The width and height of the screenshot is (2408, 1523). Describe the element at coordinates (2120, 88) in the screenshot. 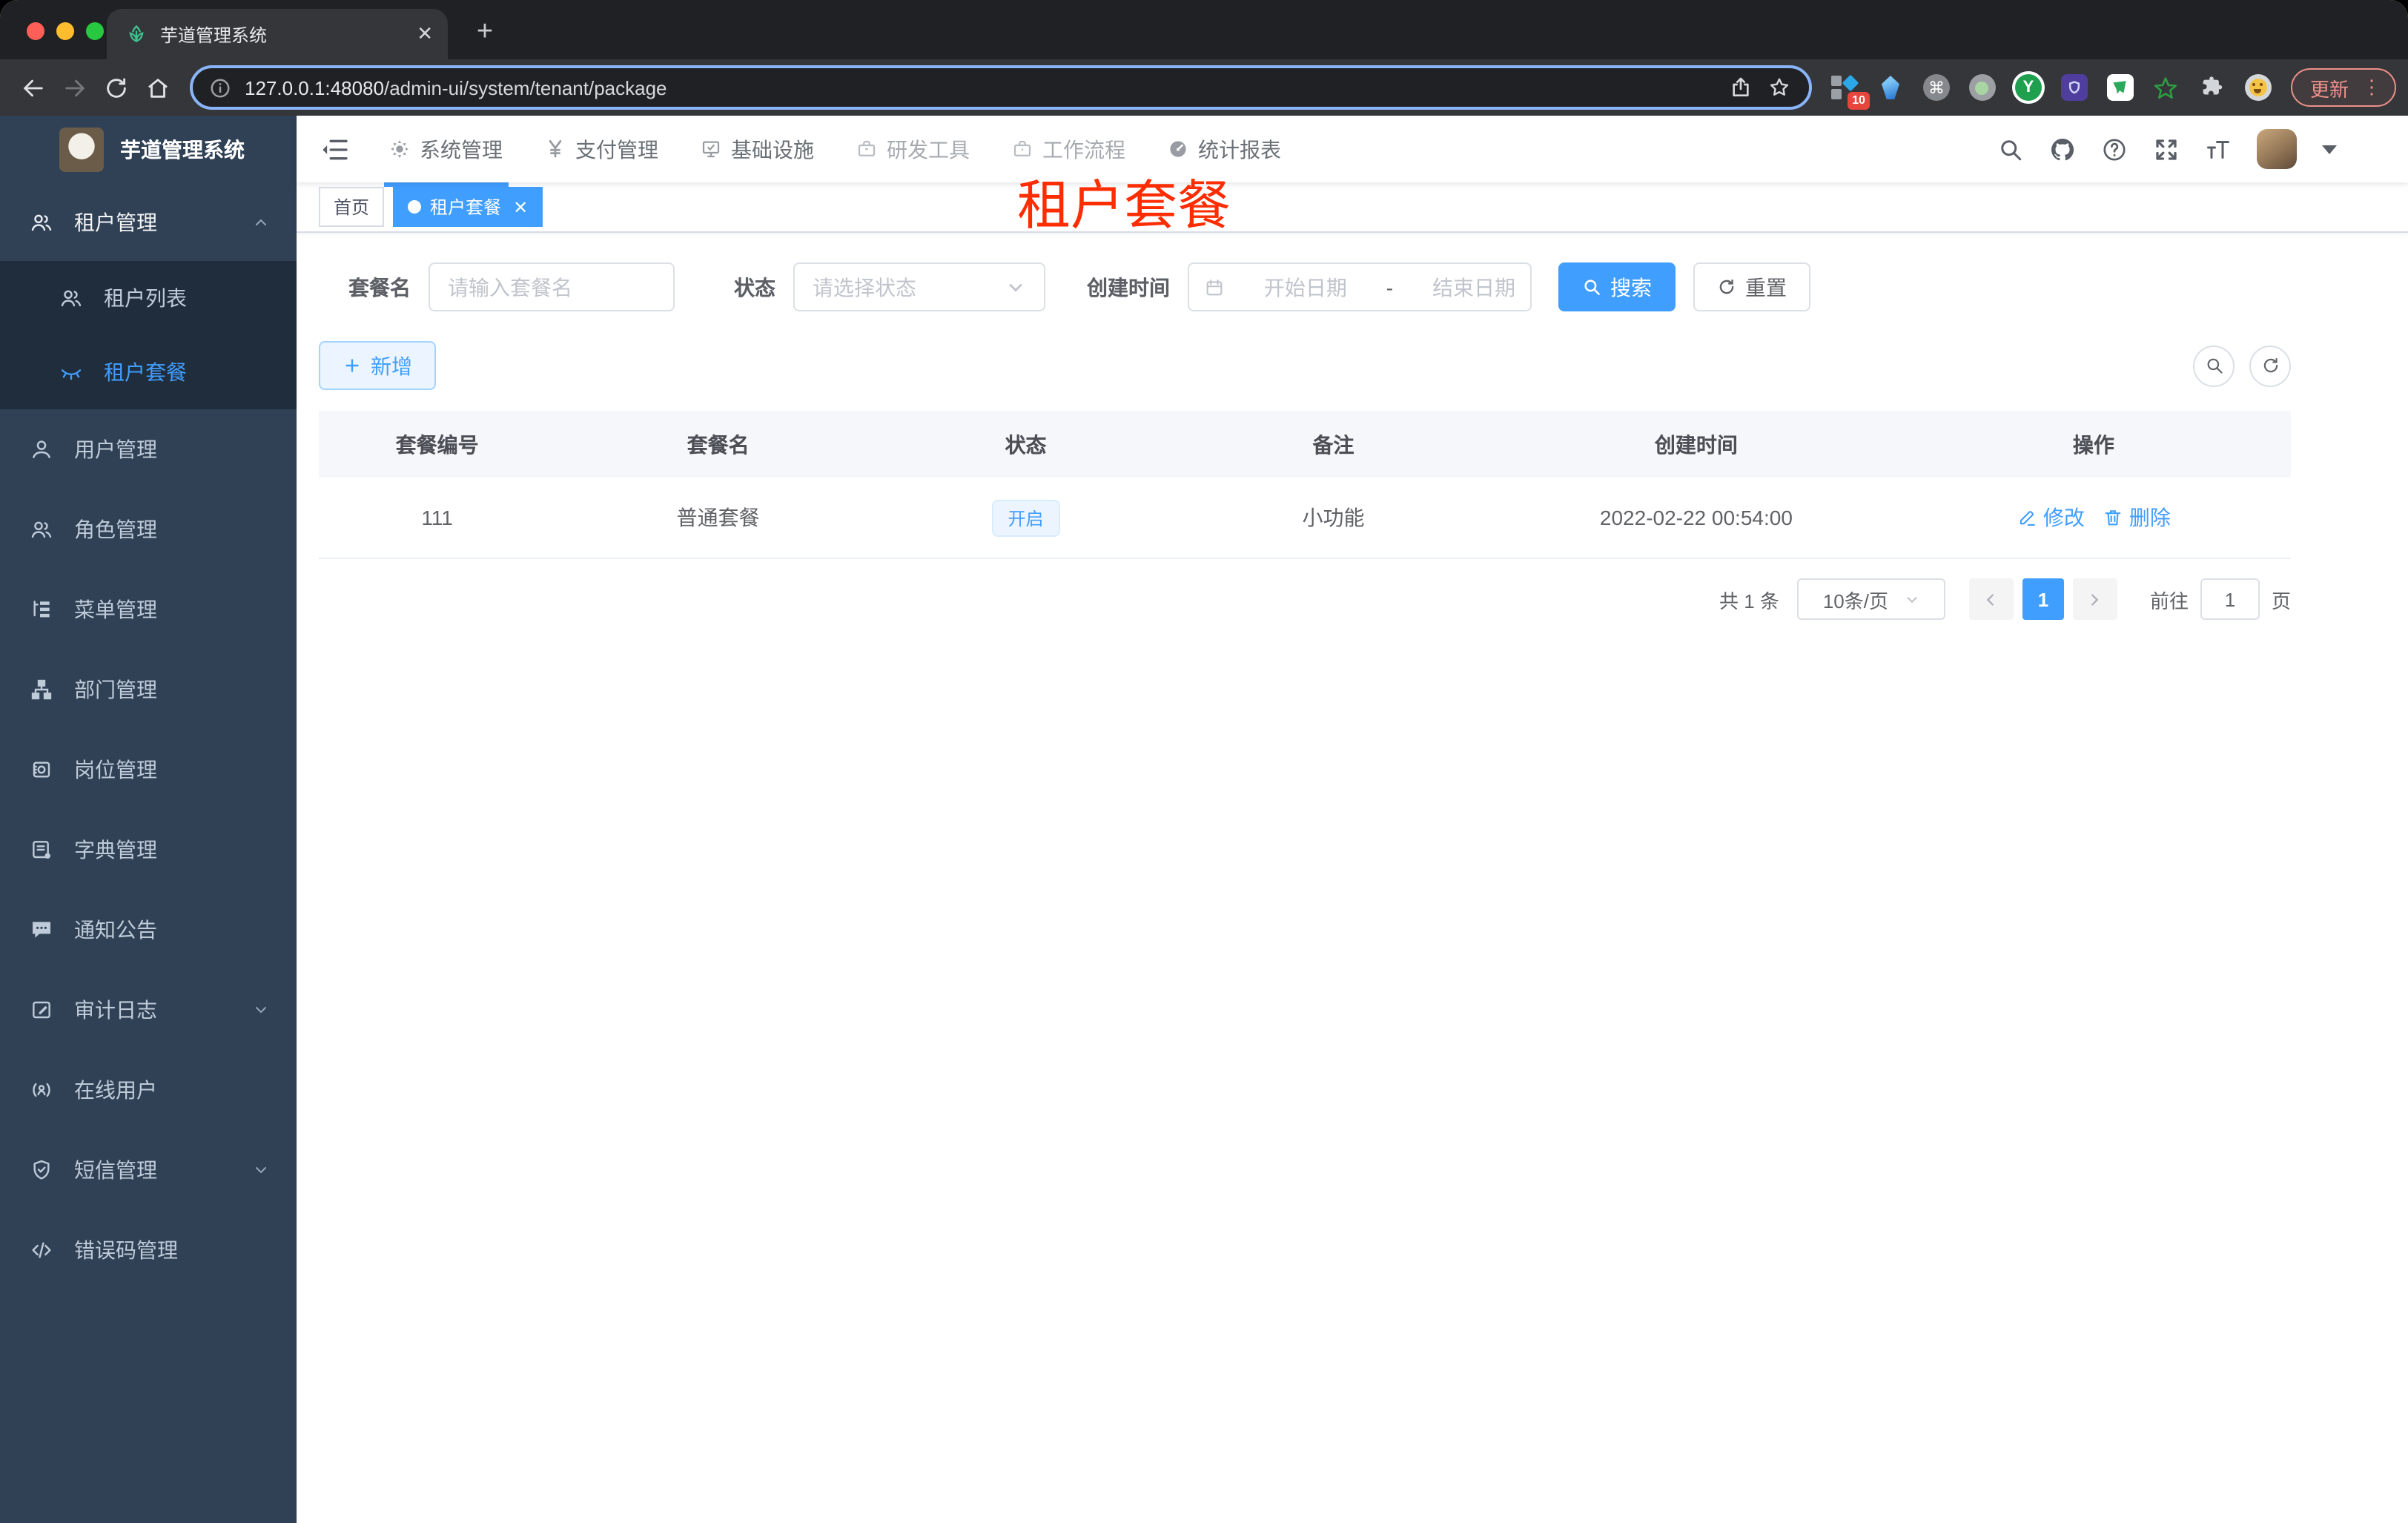

I see `chat-green-icon` at that location.